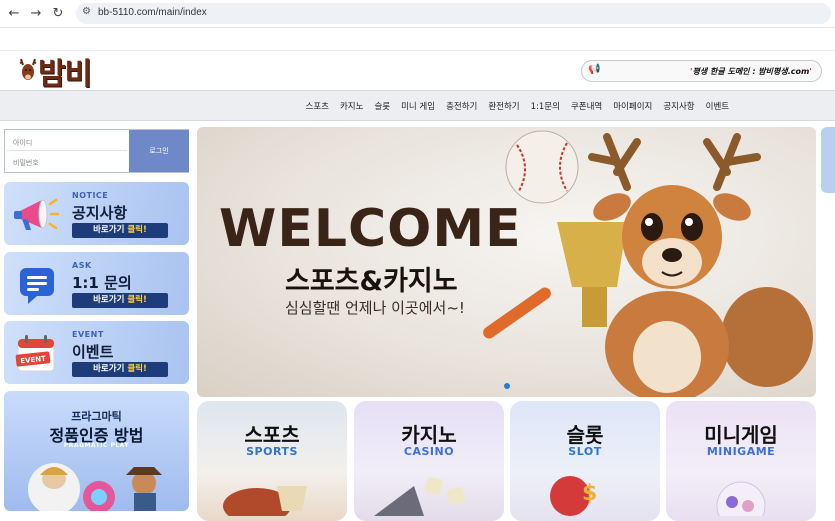 This screenshot has height=521, width=835. Describe the element at coordinates (265, 501) in the screenshot. I see `sports-illustration` at that location.